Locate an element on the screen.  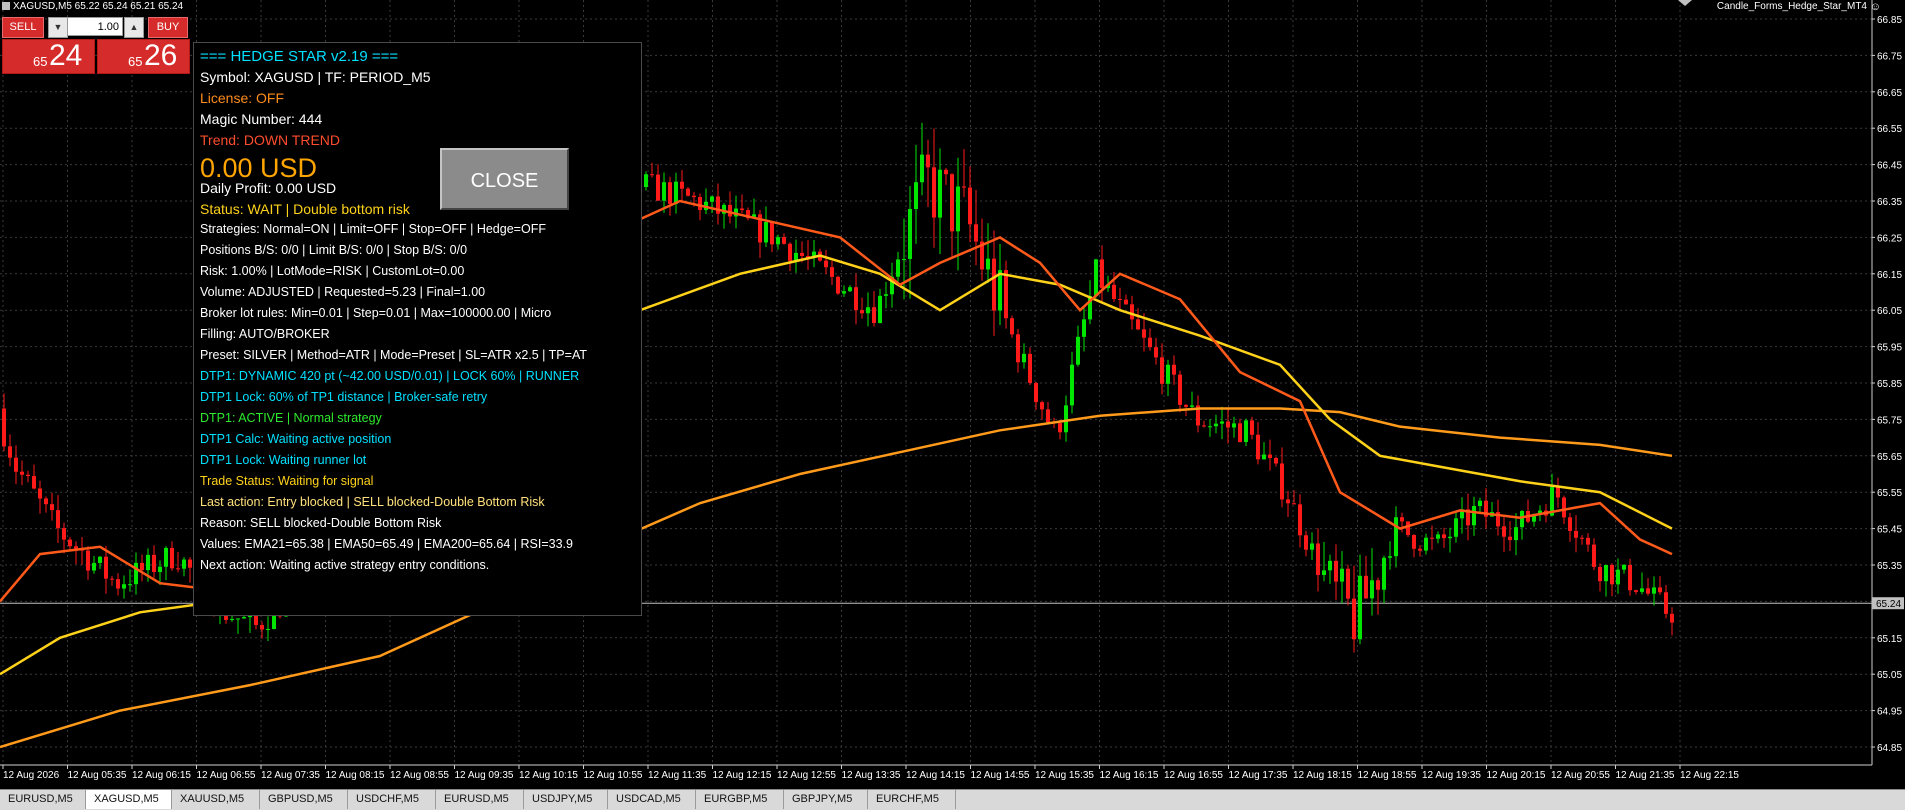
chart-tab: EURGBP,M5 is located at coordinates (740, 799).